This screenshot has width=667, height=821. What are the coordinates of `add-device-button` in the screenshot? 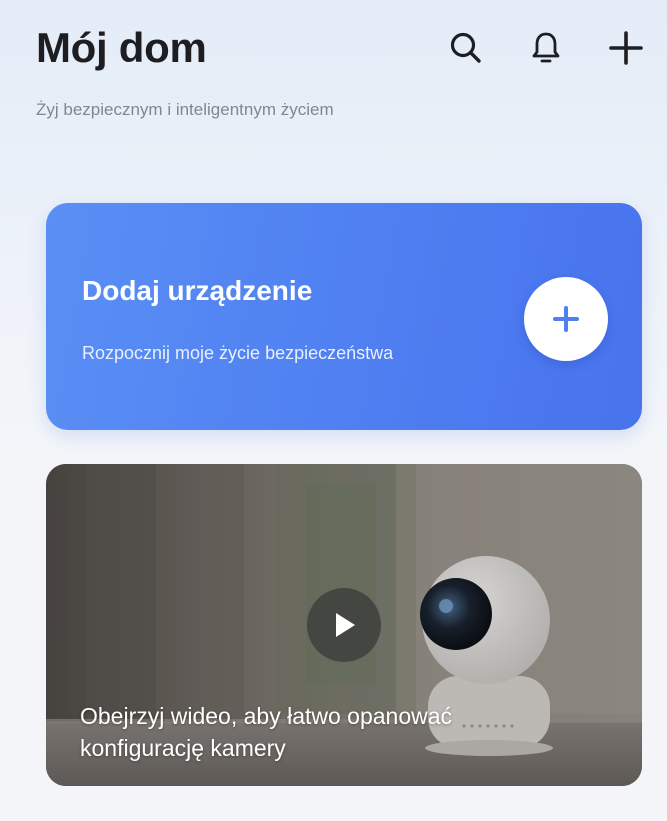 It's located at (566, 319).